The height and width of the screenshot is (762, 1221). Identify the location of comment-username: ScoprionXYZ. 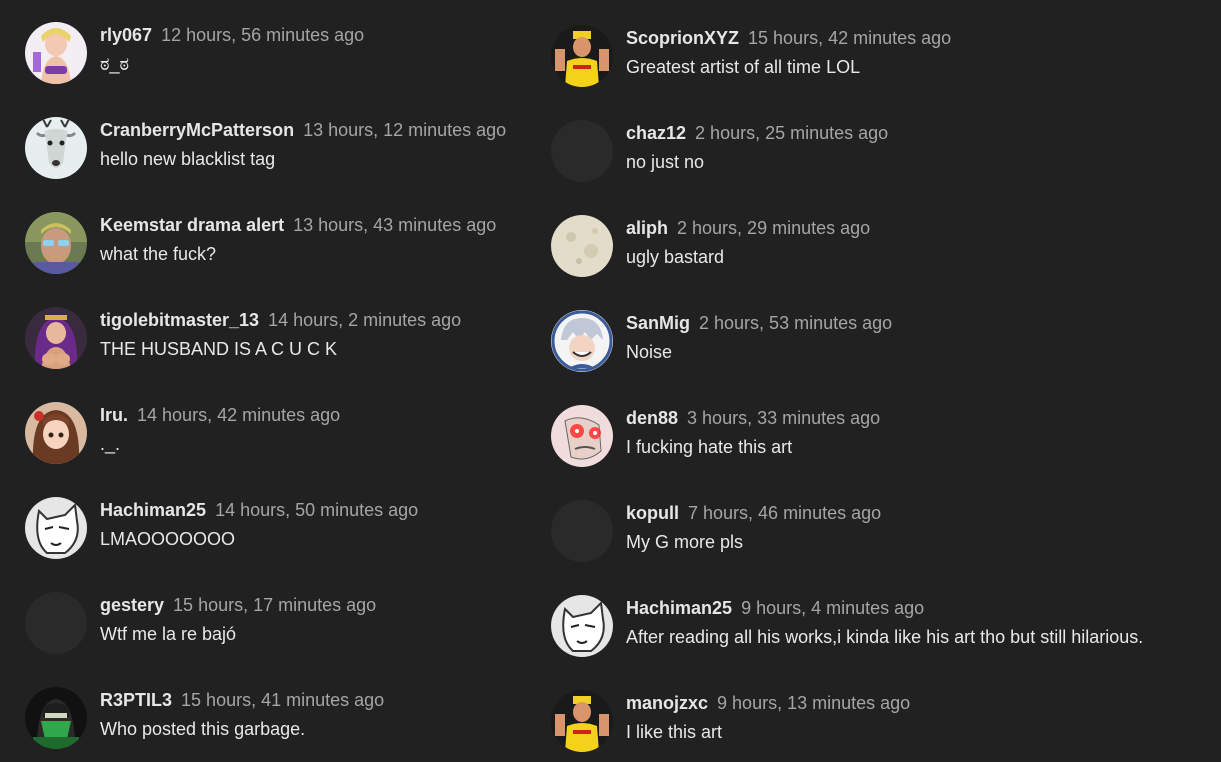
(682, 38).